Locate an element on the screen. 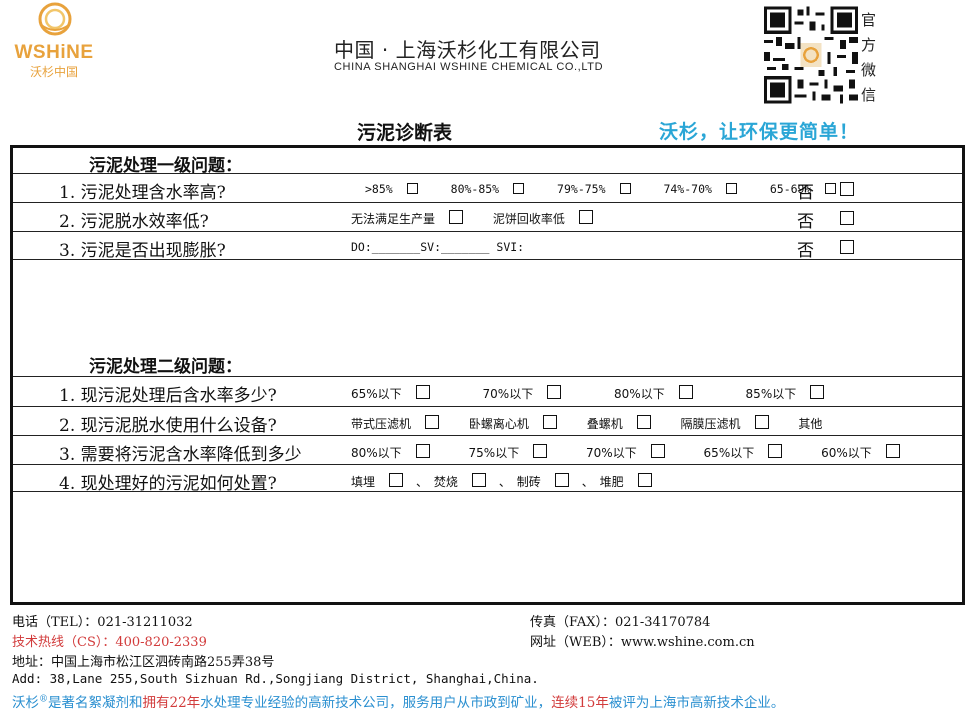 Image resolution: width=976 pixels, height=711 pixels. qr-label: 官 方 微 信 is located at coordinates (870, 58).